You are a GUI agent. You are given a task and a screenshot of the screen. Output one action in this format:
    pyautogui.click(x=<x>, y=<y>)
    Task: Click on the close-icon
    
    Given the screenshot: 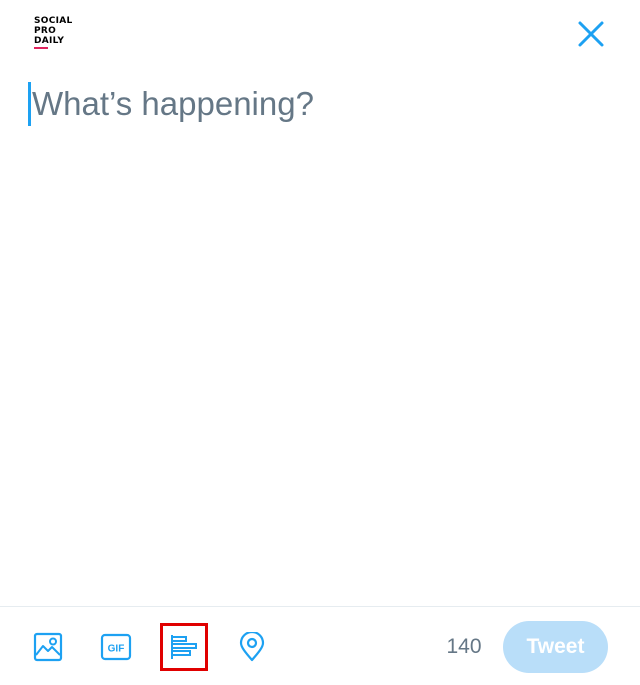 What is the action you would take?
    pyautogui.click(x=591, y=34)
    